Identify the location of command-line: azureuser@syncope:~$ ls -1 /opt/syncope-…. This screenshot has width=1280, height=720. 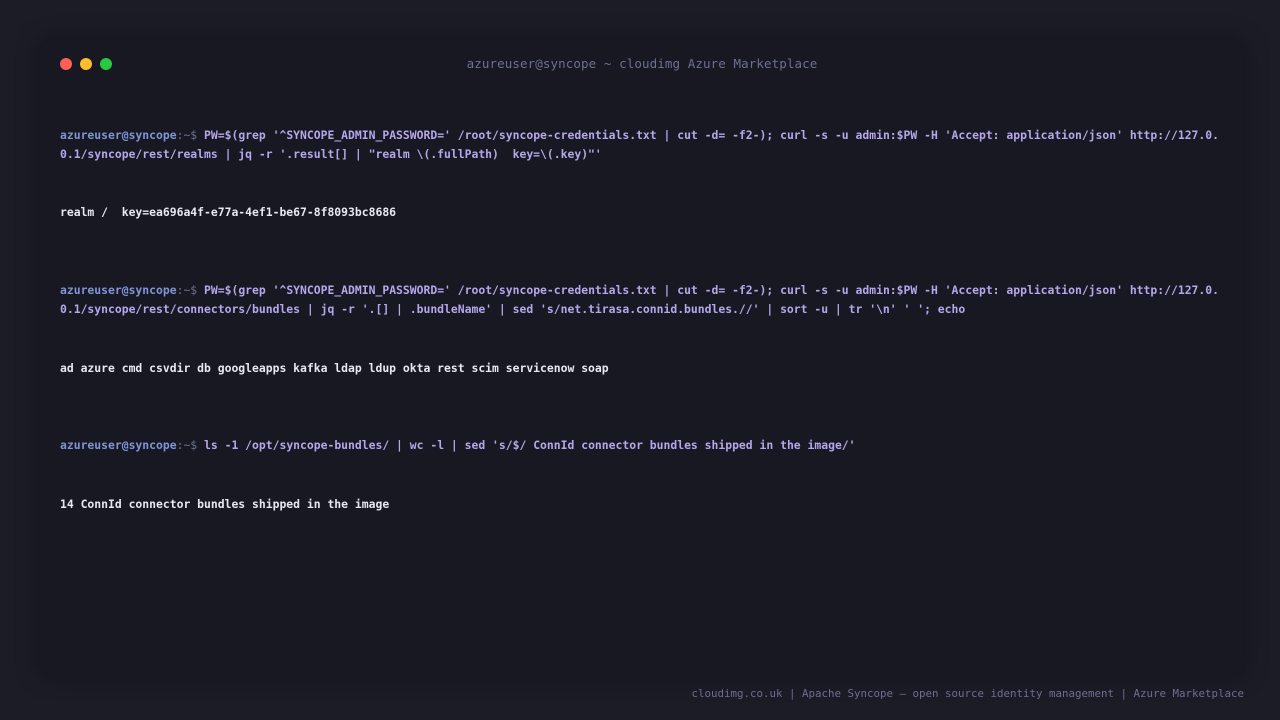
(640, 445).